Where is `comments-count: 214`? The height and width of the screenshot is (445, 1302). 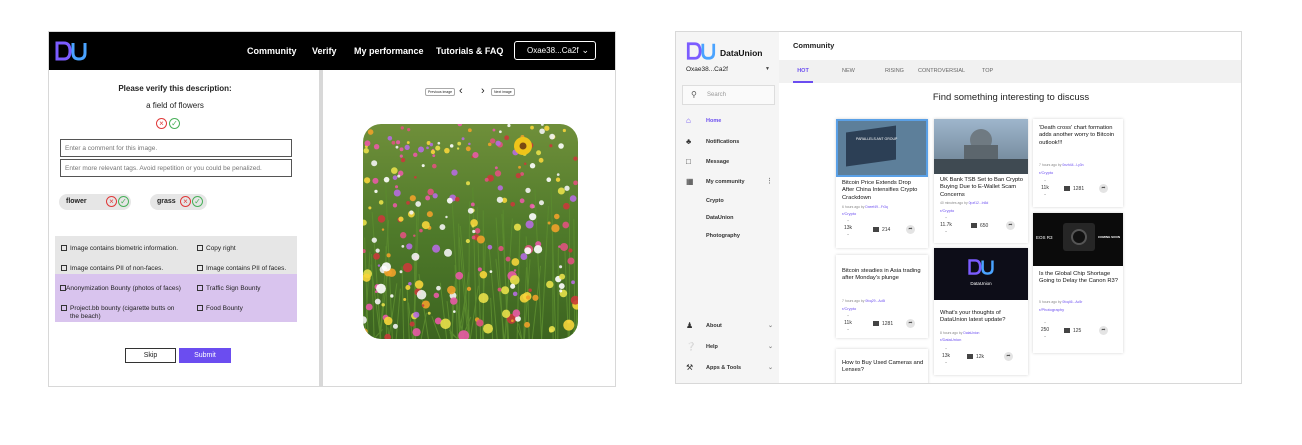
comments-count: 214 is located at coordinates (881, 230).